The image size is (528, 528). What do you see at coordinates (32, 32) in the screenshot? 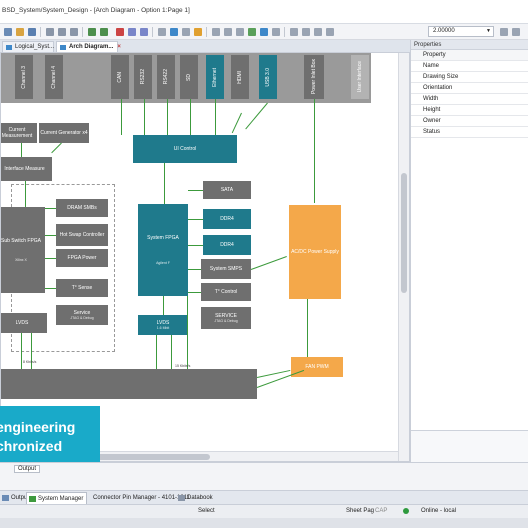
I see `save-icon` at bounding box center [32, 32].